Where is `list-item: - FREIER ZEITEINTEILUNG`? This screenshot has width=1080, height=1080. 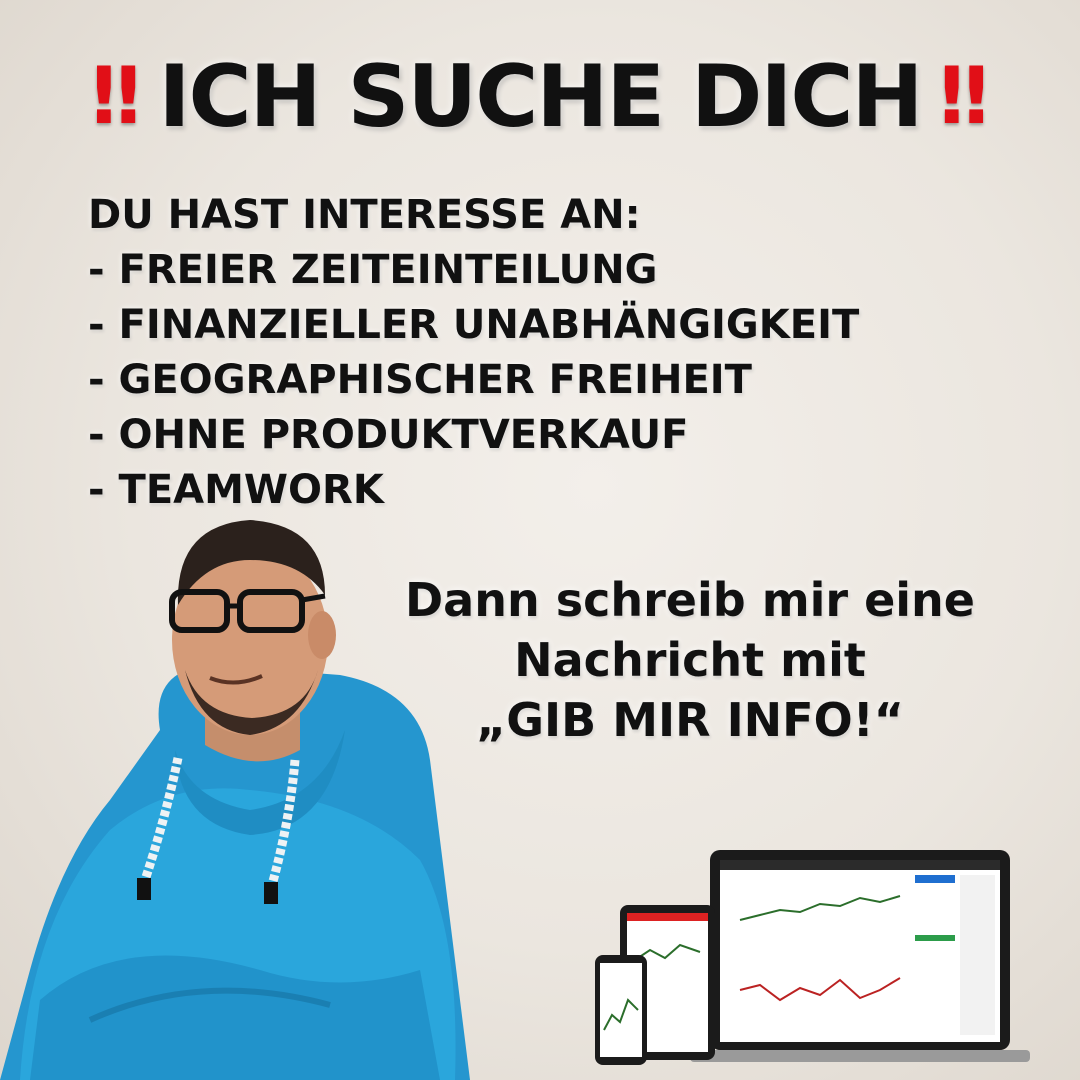 list-item: - FREIER ZEITEINTEILUNG is located at coordinates (373, 270).